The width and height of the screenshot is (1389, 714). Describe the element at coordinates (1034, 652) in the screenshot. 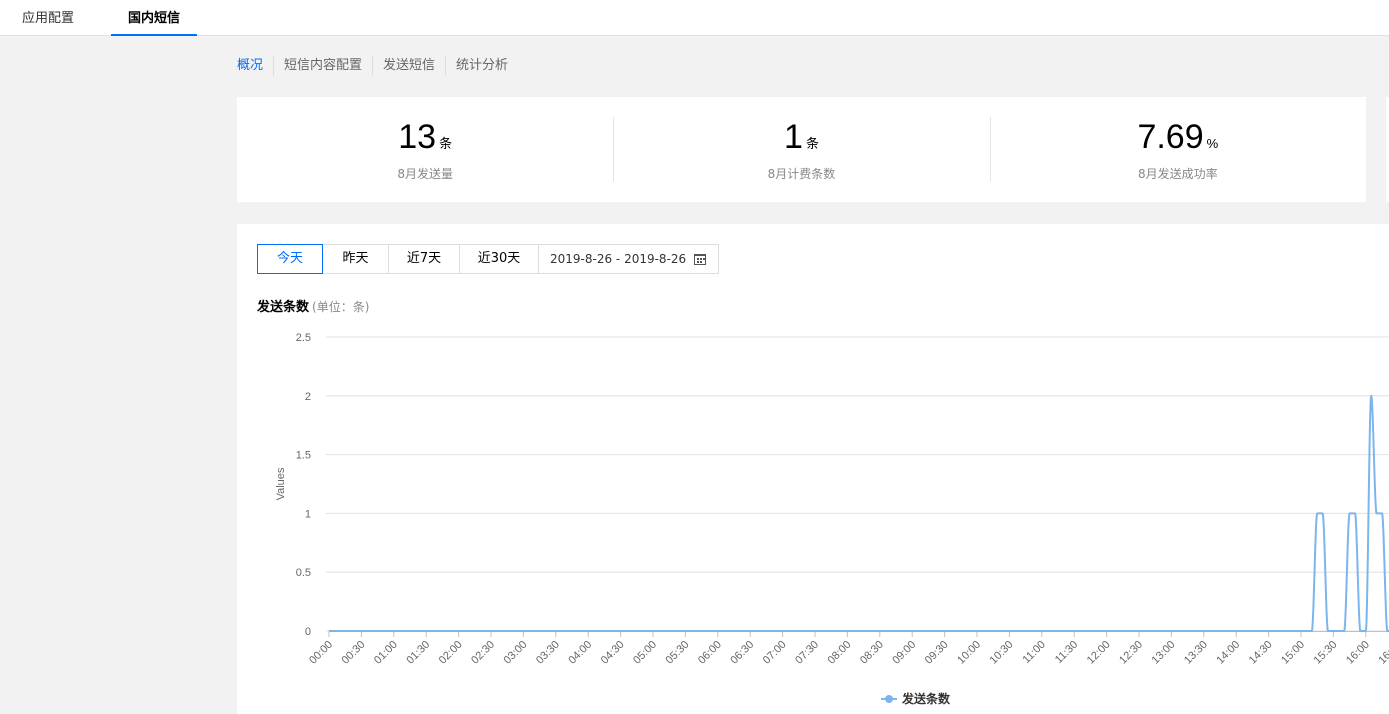

I see `x-tick-label: 11:00` at that location.